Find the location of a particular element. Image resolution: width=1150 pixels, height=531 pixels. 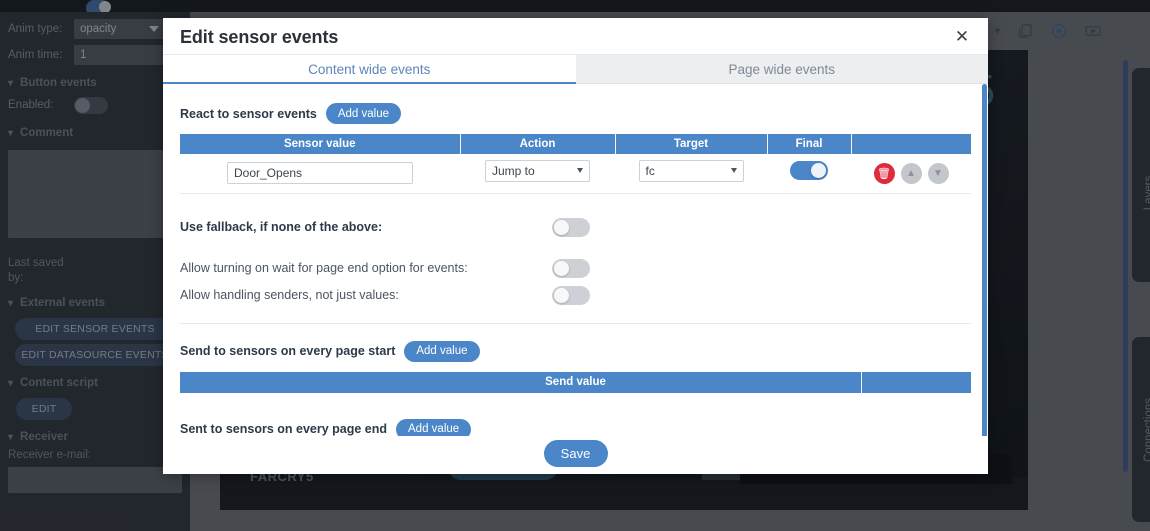

cell-target: fc is located at coordinates (691, 174).